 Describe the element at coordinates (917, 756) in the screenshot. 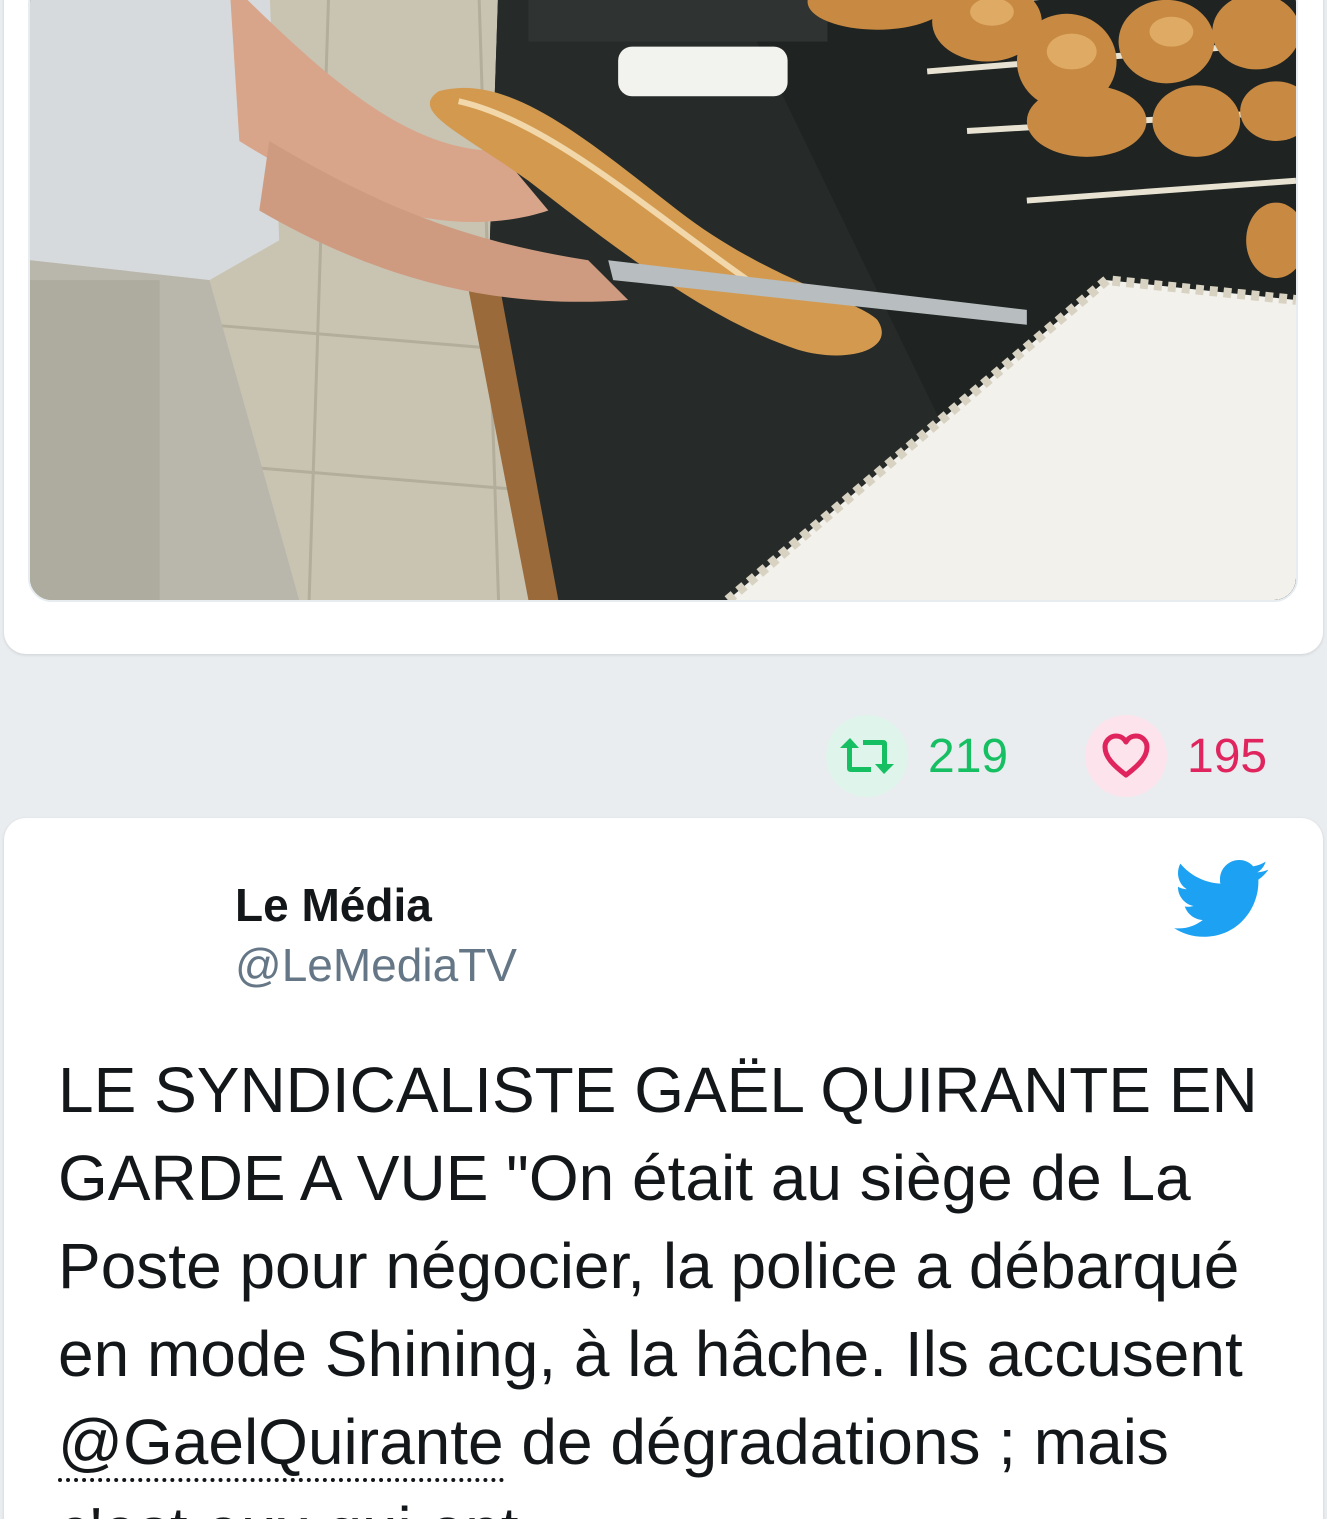

I see `retweet-action: 219` at that location.